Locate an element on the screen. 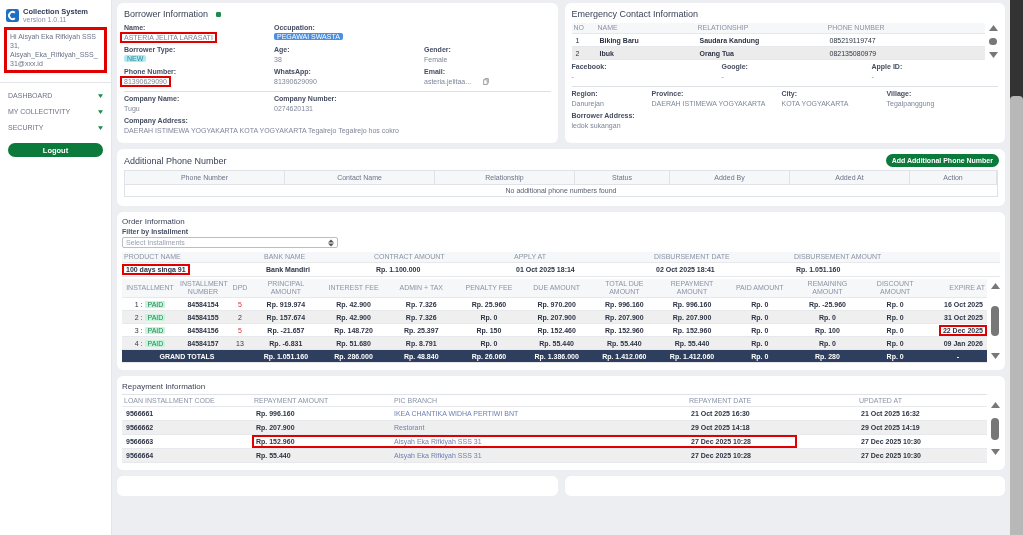 This screenshot has height=535, width=1023. copy-icon is located at coordinates (486, 81).